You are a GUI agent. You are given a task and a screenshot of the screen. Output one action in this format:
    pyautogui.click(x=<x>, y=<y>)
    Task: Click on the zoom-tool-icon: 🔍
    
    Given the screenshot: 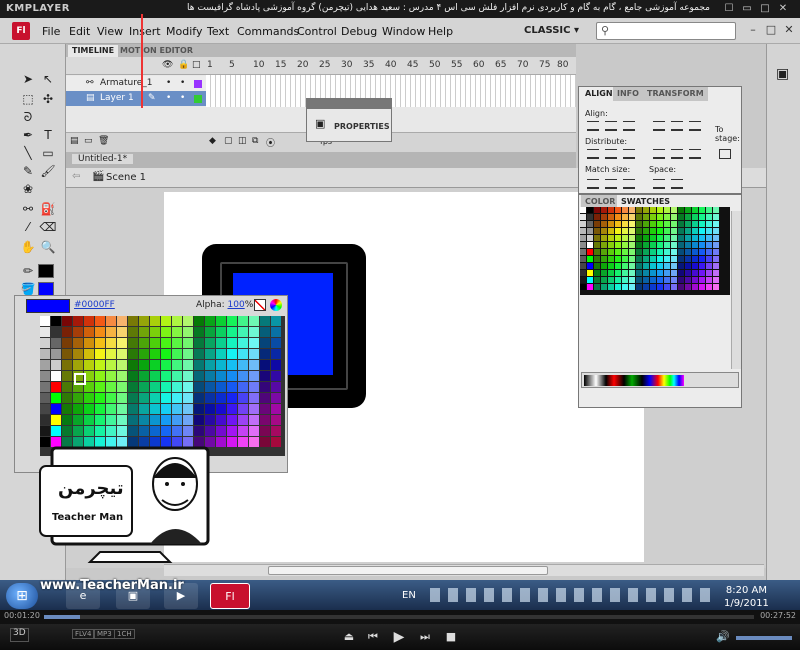 What is the action you would take?
    pyautogui.click(x=48, y=247)
    